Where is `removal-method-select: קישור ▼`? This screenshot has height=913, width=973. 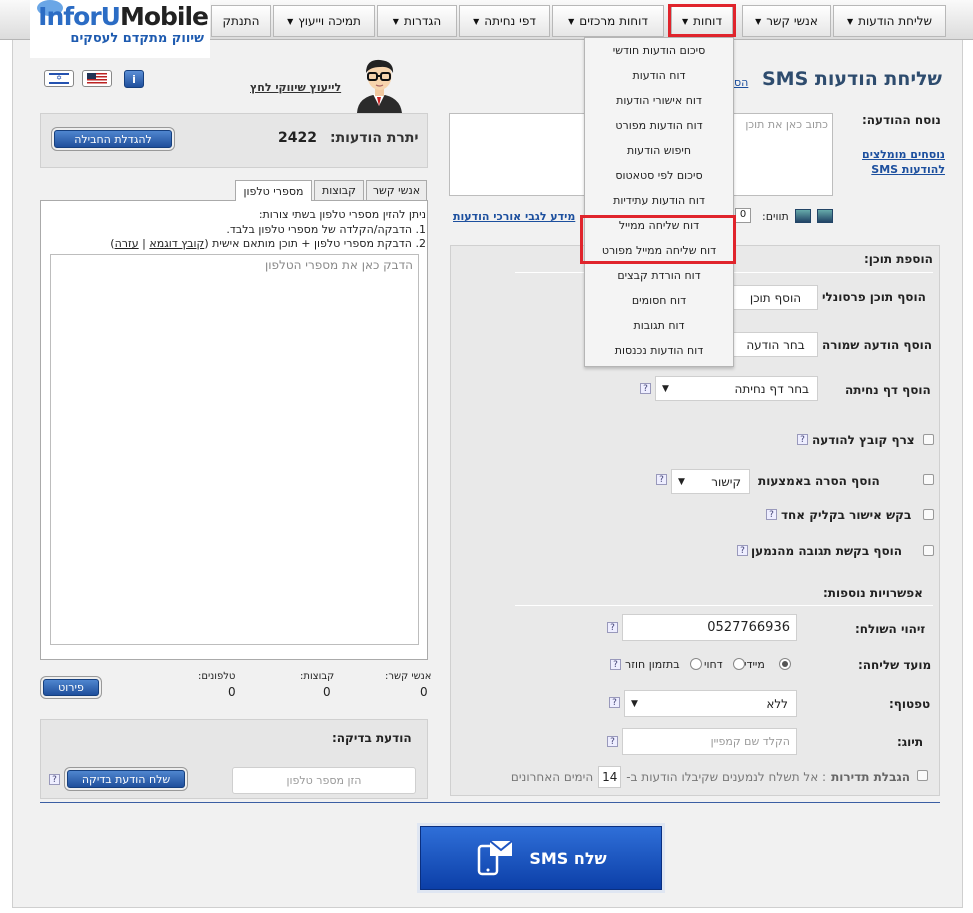 removal-method-select: קישור ▼ is located at coordinates (710, 481).